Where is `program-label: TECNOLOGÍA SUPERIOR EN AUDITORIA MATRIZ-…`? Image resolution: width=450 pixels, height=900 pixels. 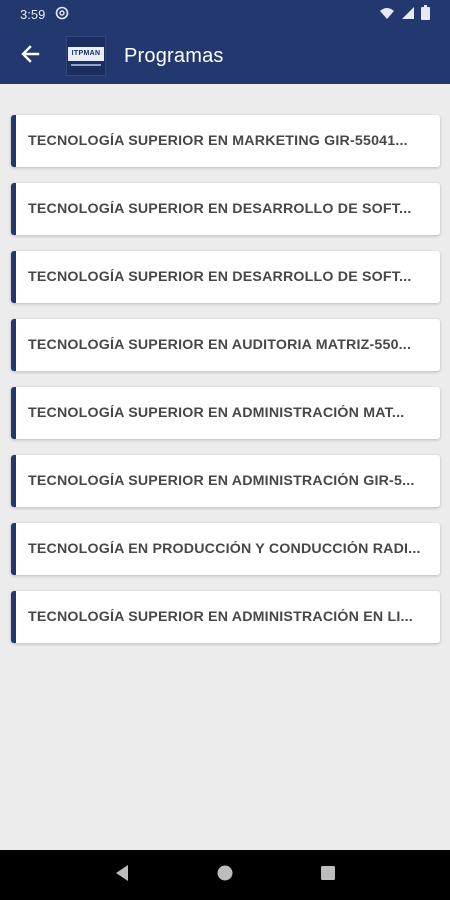
program-label: TECNOLOGÍA SUPERIOR EN AUDITORIA MATRIZ-… is located at coordinates (220, 345).